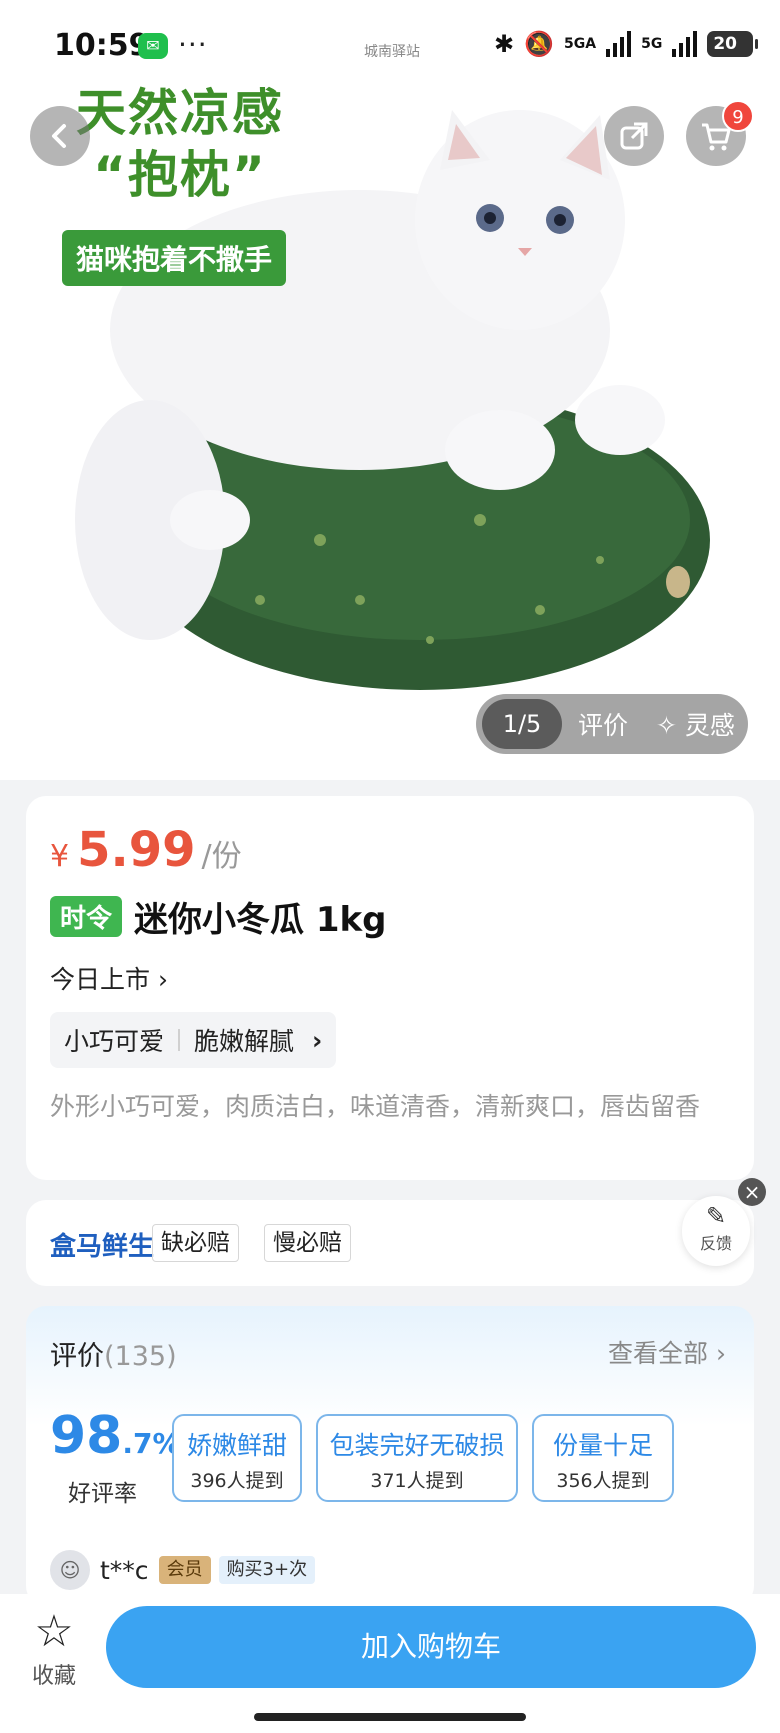  I want to click on inspiration-label: 灵感, so click(709, 725).